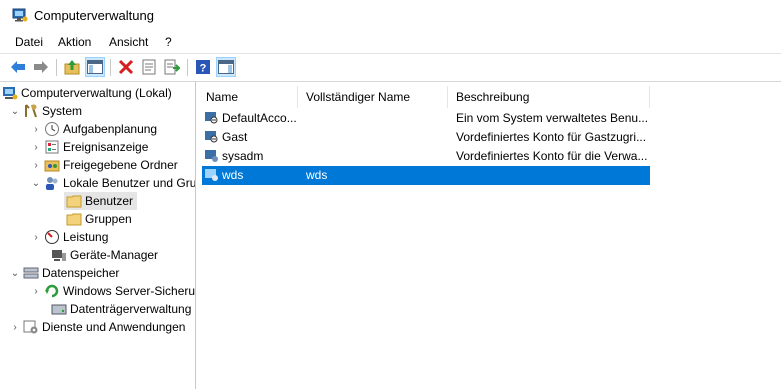 The height and width of the screenshot is (389, 781). What do you see at coordinates (52, 147) in the screenshot?
I see `event-viewer-icon` at bounding box center [52, 147].